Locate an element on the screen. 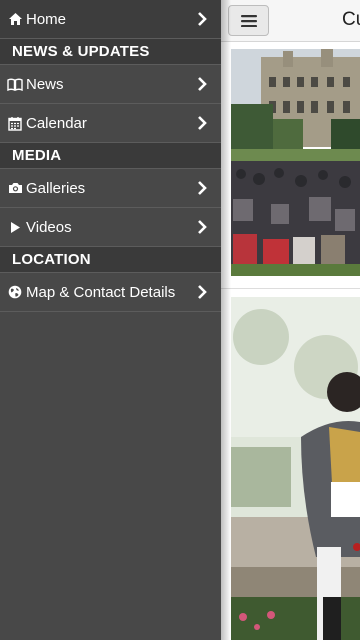  sidebar-item-calendar: Calendar is located at coordinates (110, 123).